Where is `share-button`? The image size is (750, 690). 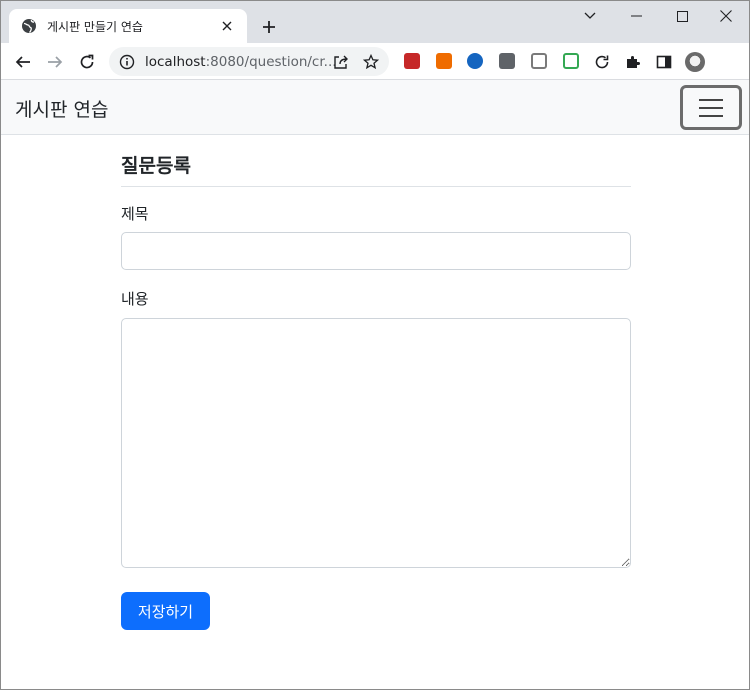
share-button is located at coordinates (341, 62).